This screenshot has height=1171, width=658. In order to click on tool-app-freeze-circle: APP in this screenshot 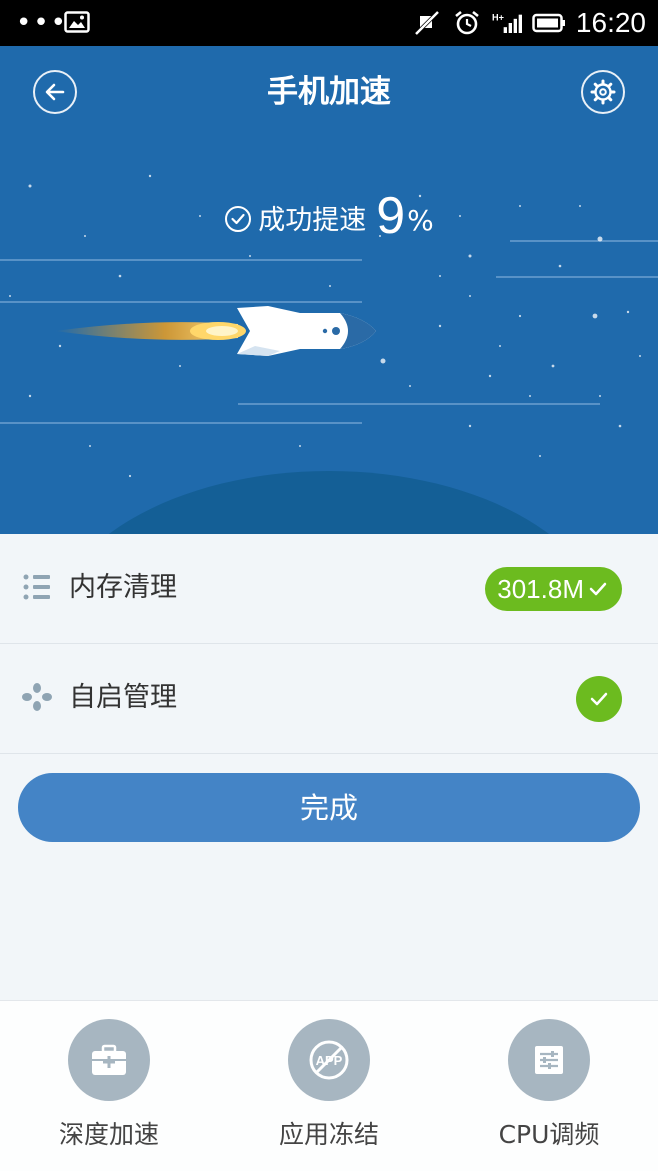, I will do `click(329, 1060)`.